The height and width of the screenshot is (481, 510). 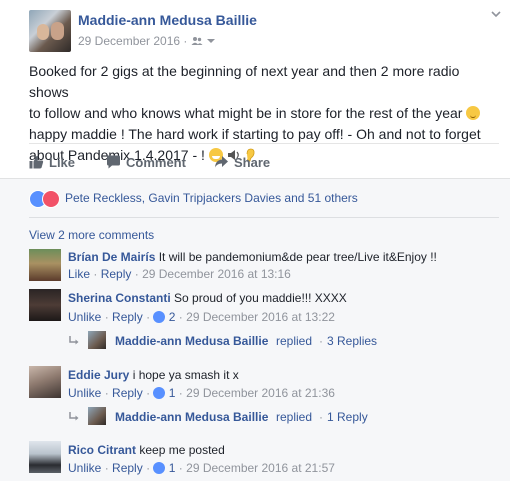 I want to click on post-options-chevron-icon, so click(x=496, y=14).